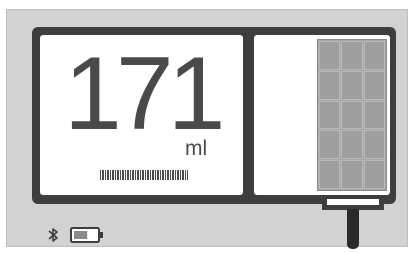  Describe the element at coordinates (353, 229) in the screenshot. I see `probe-handle-icon` at that location.